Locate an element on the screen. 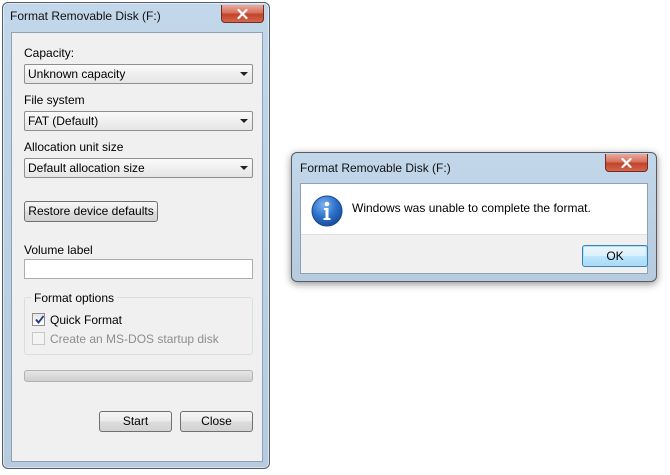 The image size is (670, 475). info-icon is located at coordinates (327, 211).